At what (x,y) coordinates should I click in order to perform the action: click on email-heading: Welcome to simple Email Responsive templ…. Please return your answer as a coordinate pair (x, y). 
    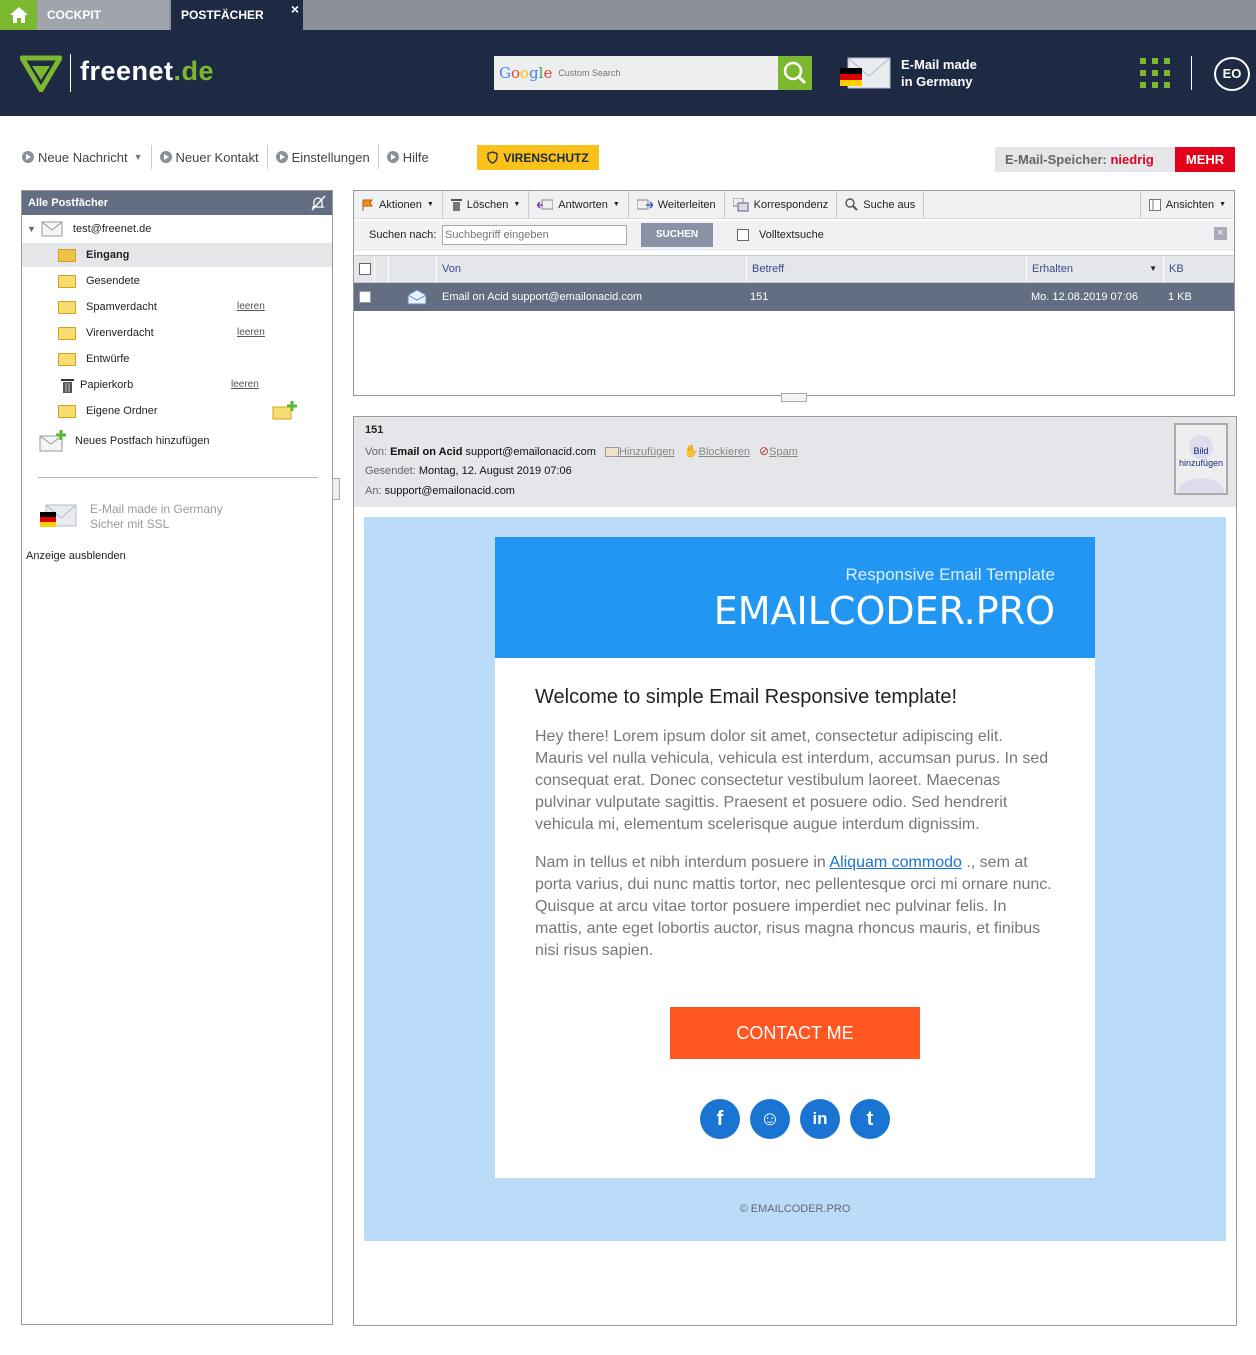
    Looking at the image, I should click on (746, 697).